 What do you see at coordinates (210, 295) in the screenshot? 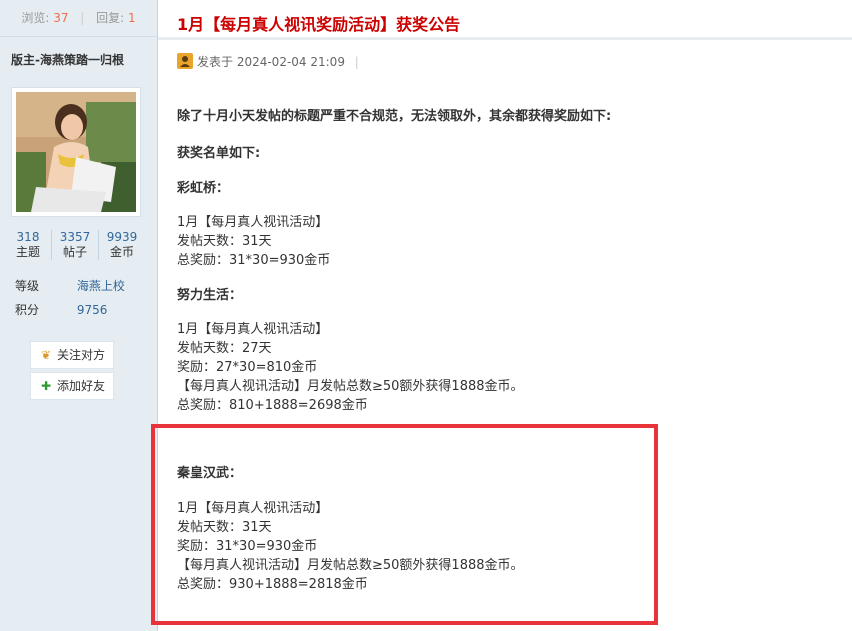
I see `winner-name: 努力生活：` at bounding box center [210, 295].